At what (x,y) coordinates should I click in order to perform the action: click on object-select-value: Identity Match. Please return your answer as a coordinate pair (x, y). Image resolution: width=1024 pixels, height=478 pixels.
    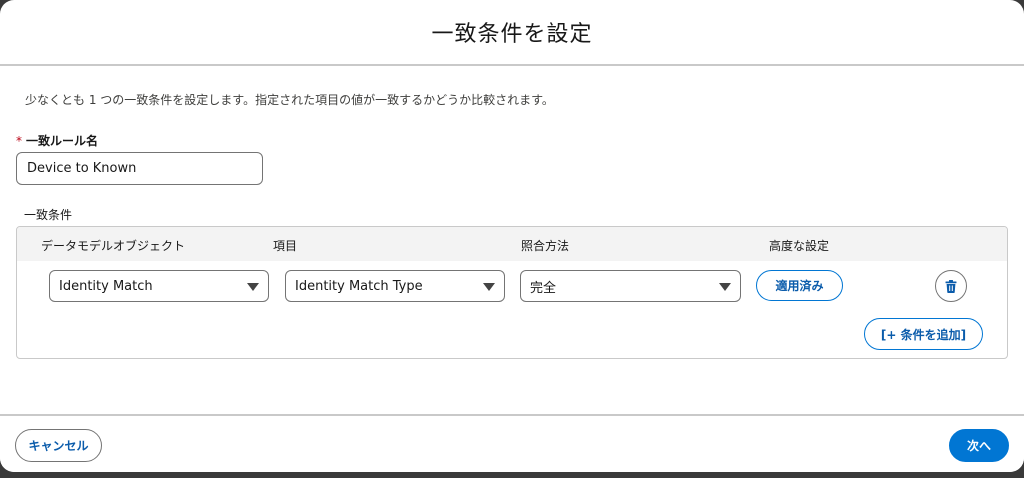
    Looking at the image, I should click on (106, 286).